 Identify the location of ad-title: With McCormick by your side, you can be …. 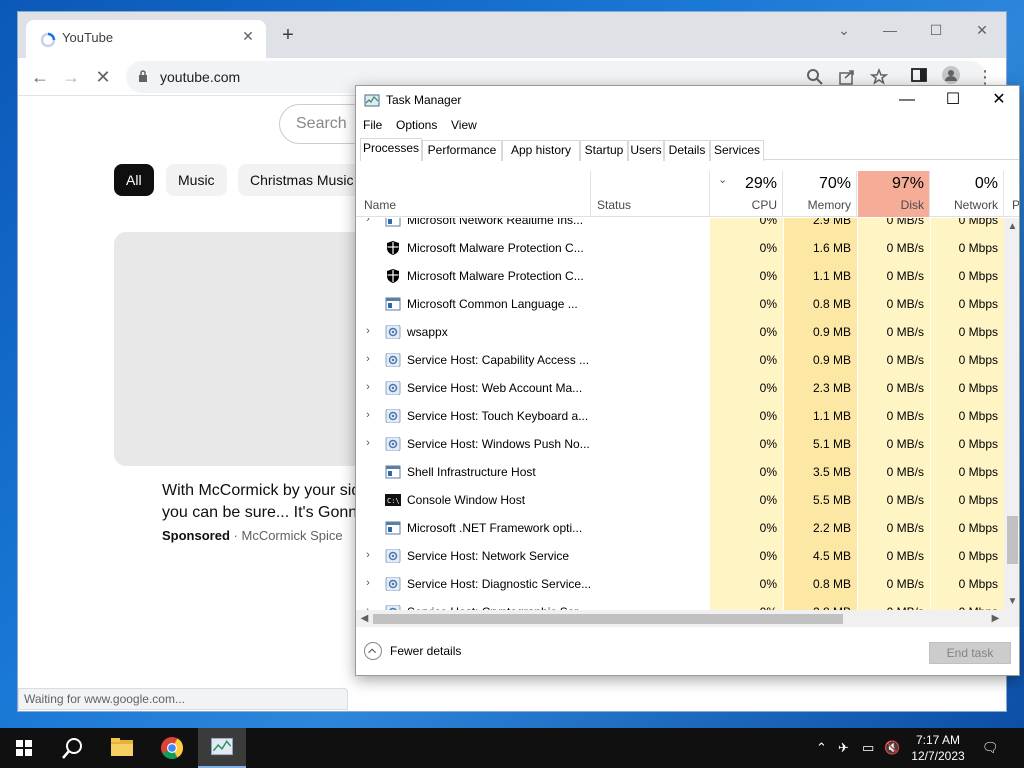
(262, 502).